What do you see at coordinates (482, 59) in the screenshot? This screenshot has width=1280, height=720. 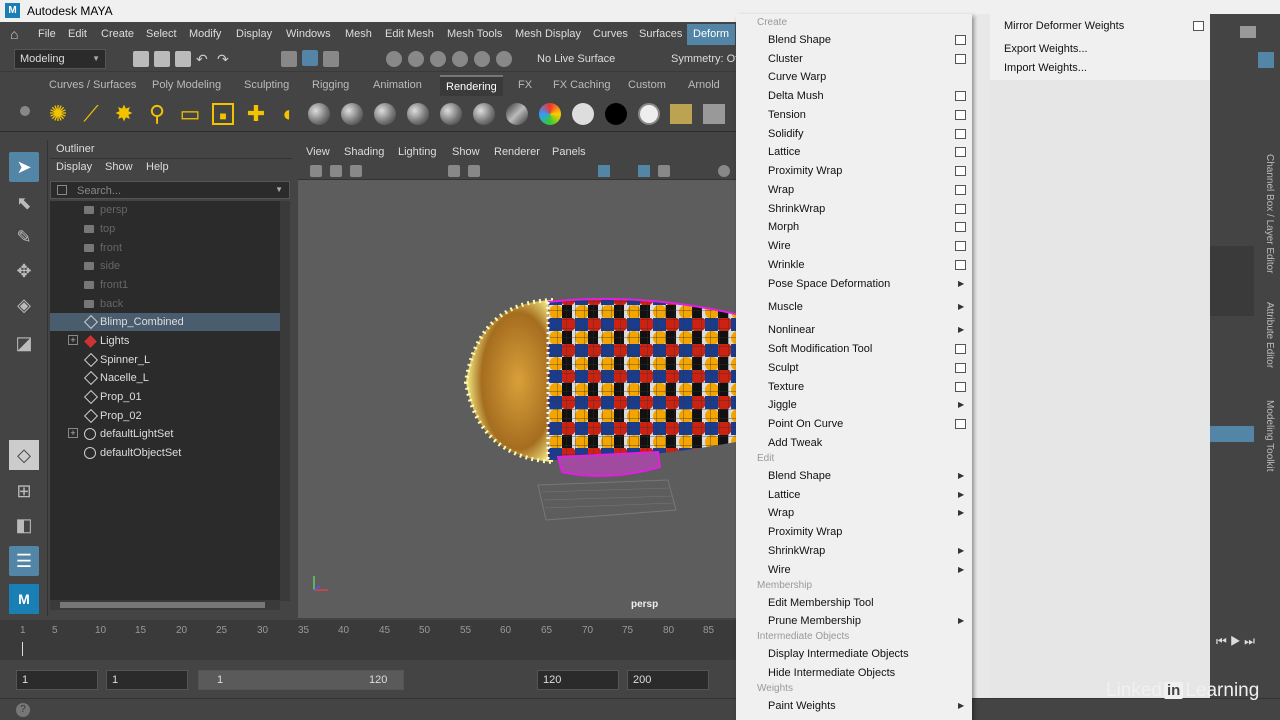 I see `snap-surface-icon` at bounding box center [482, 59].